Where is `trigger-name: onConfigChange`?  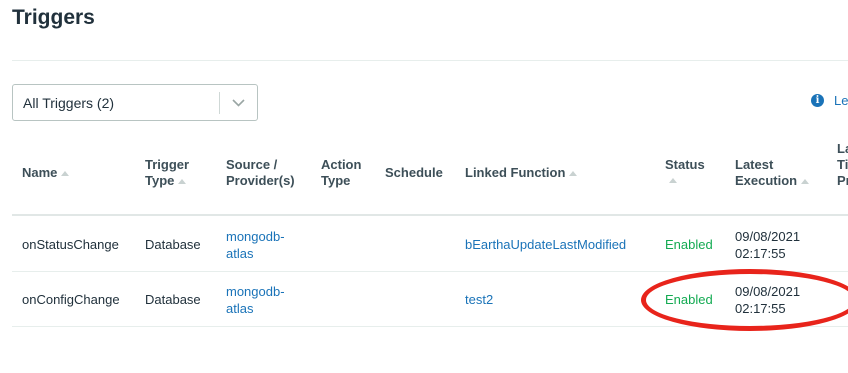 trigger-name: onConfigChange is located at coordinates (71, 299).